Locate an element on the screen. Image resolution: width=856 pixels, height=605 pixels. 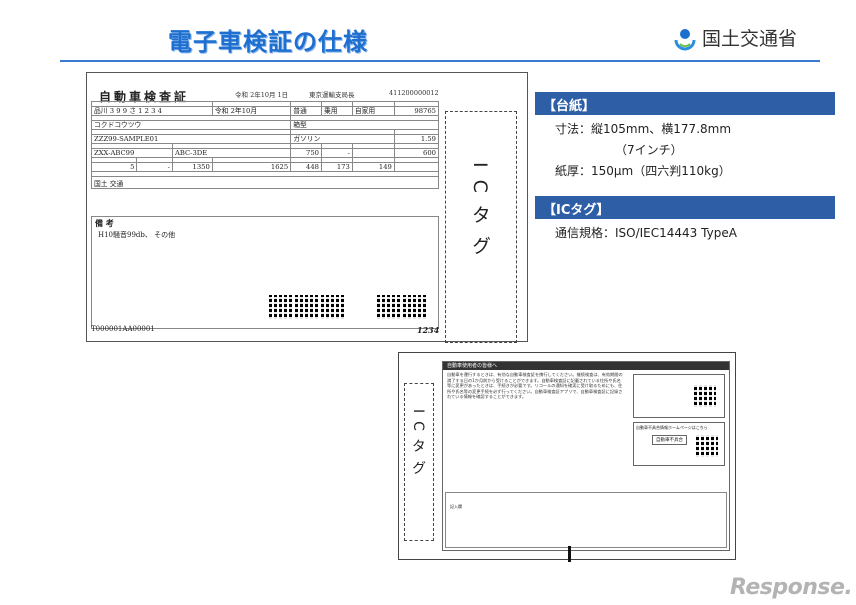
table-row: コクドコウツウ 箱型 is located at coordinates (264, 125).